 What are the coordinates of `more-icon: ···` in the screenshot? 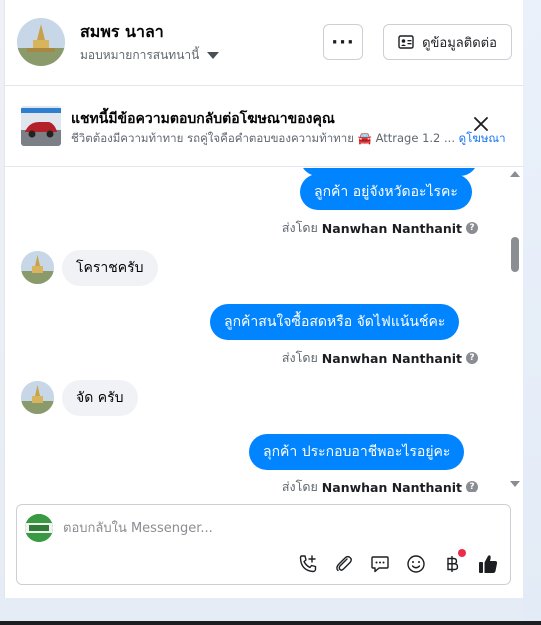 It's located at (343, 42).